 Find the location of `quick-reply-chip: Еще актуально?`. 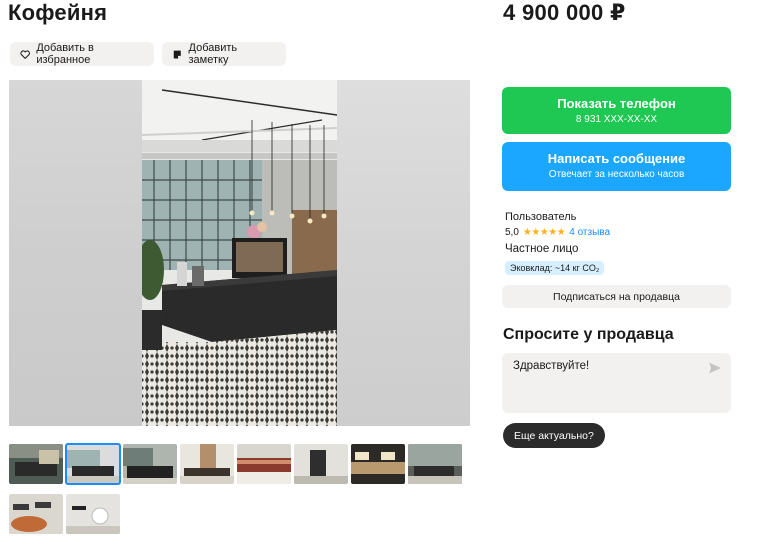

quick-reply-chip: Еще актуально? is located at coordinates (554, 435).